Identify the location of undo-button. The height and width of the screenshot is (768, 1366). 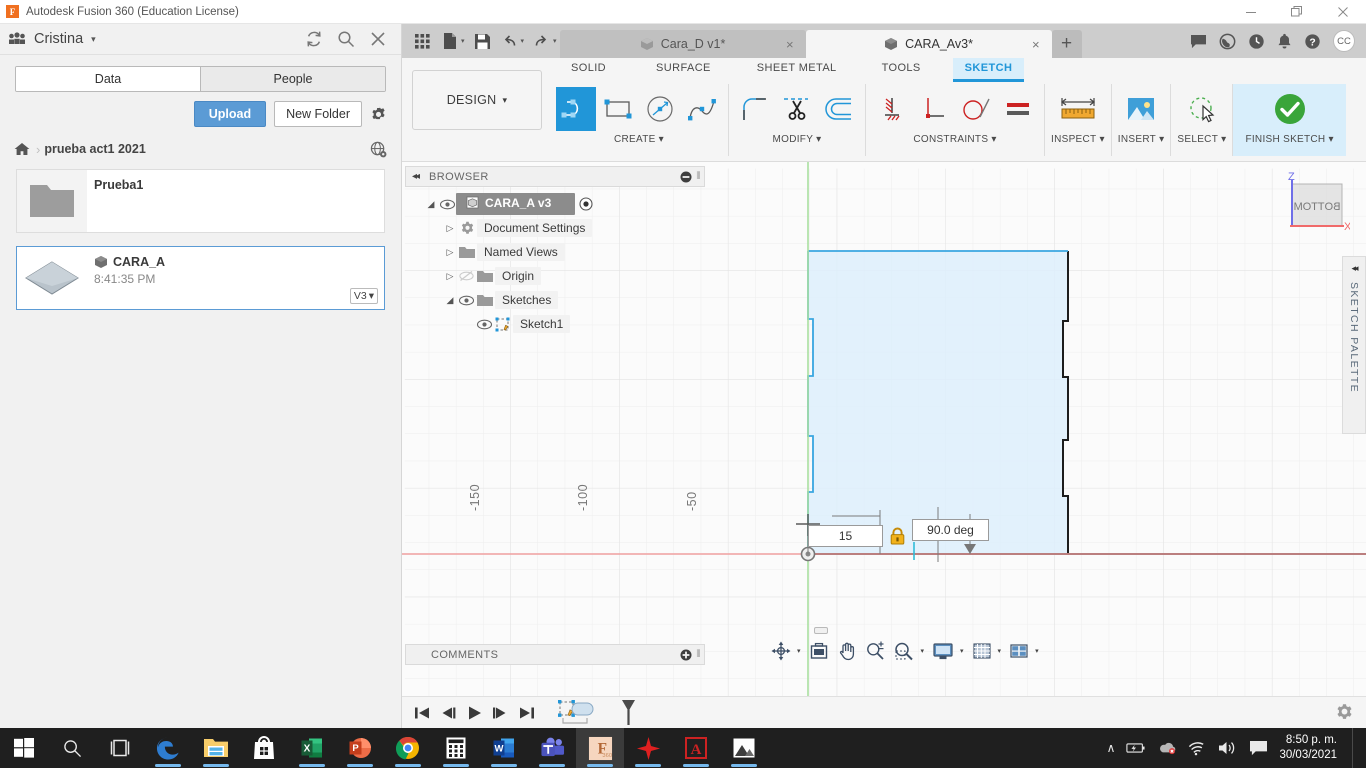
(509, 41).